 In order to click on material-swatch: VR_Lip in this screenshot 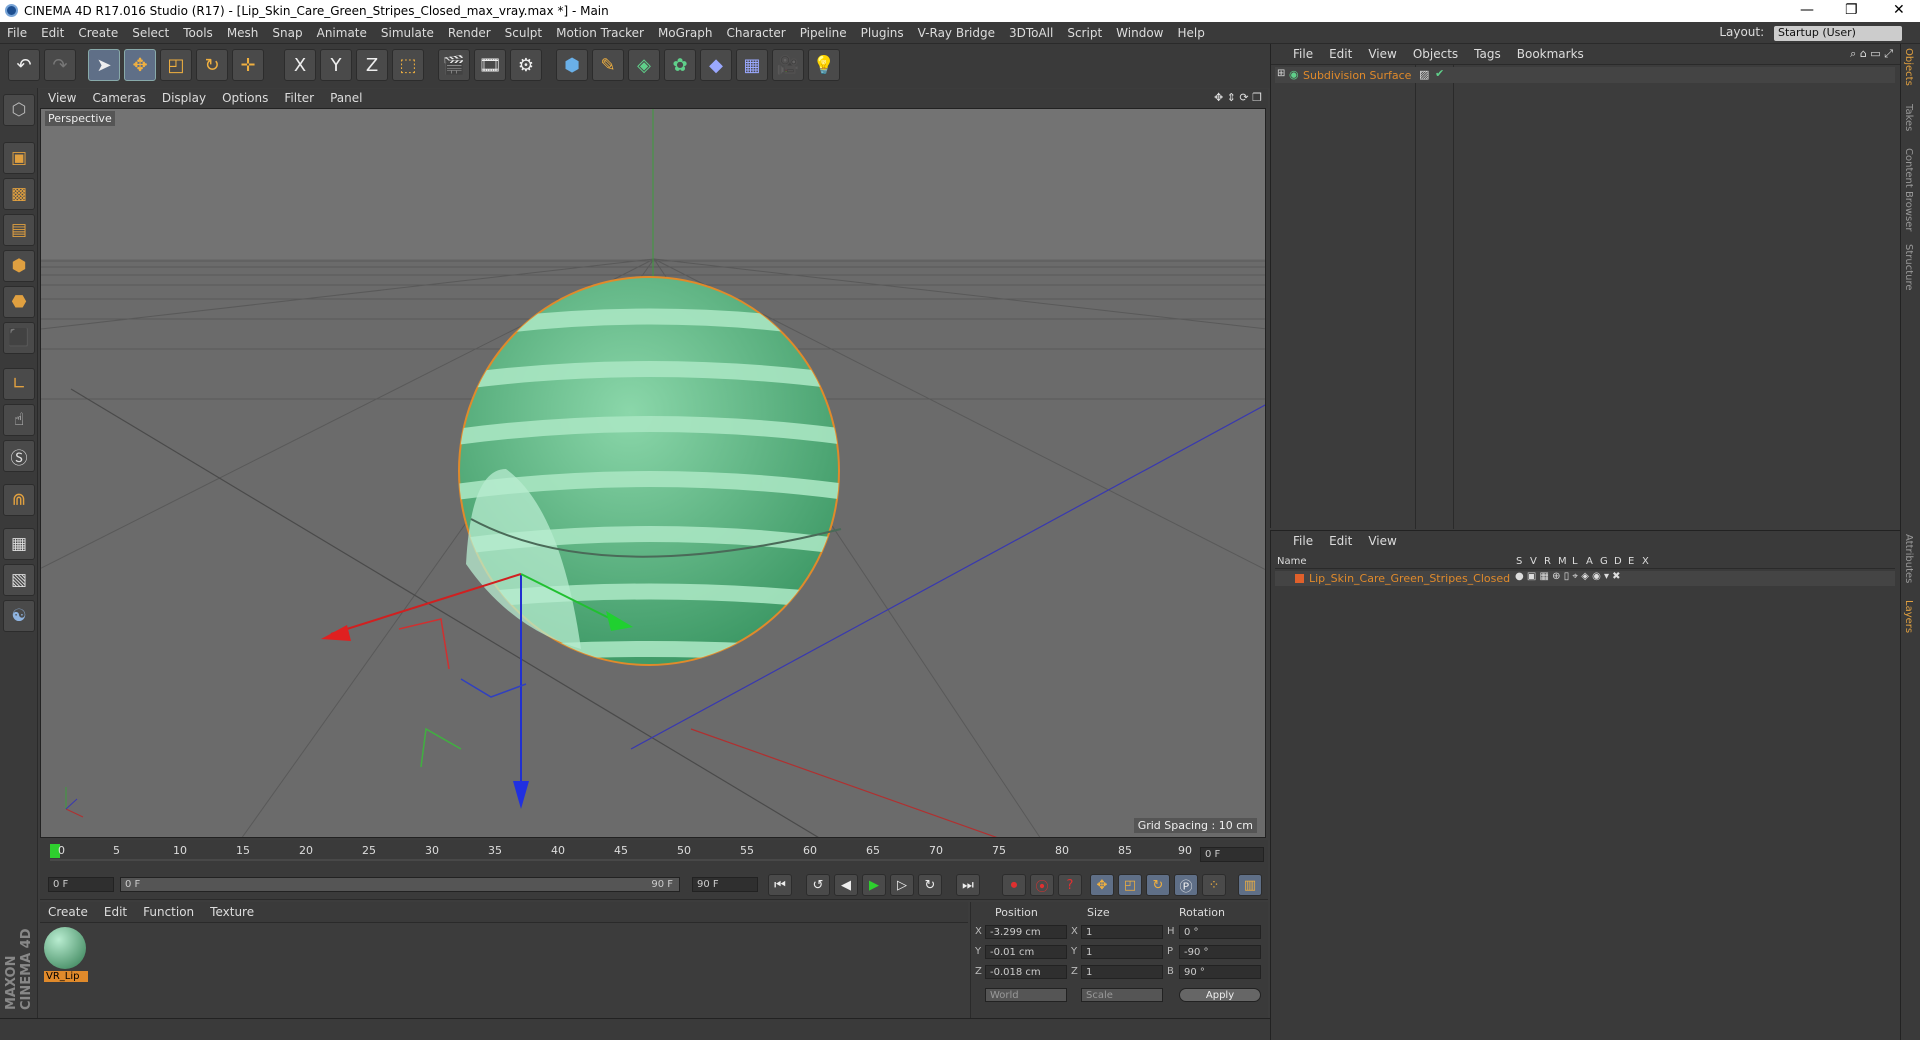, I will do `click(66, 955)`.